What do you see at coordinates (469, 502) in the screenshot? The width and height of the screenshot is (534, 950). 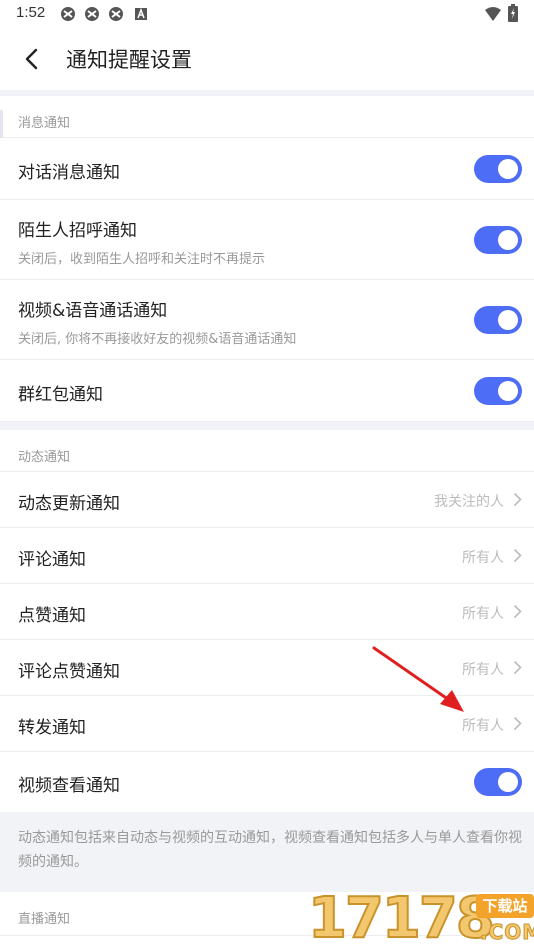 I see `row-value: 我关注的人` at bounding box center [469, 502].